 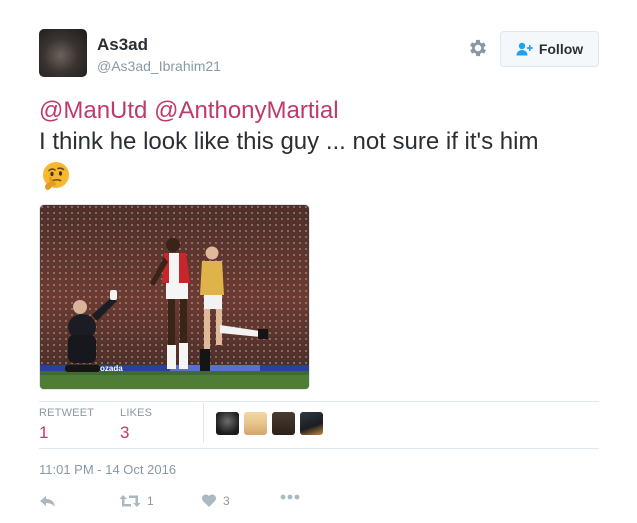 What do you see at coordinates (63, 53) in the screenshot?
I see `avatar` at bounding box center [63, 53].